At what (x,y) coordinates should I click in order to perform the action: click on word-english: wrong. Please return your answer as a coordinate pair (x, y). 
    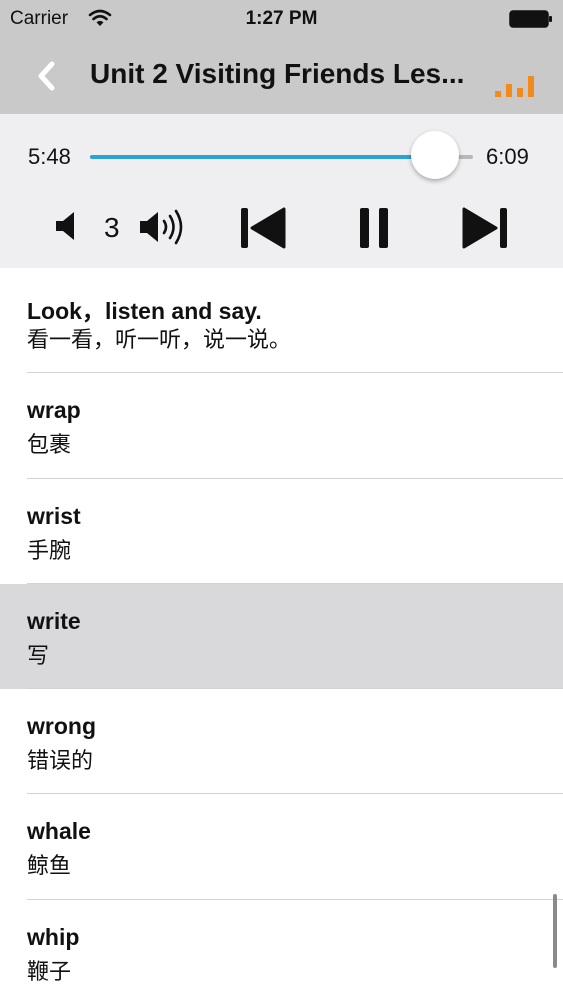
    Looking at the image, I should click on (61, 726).